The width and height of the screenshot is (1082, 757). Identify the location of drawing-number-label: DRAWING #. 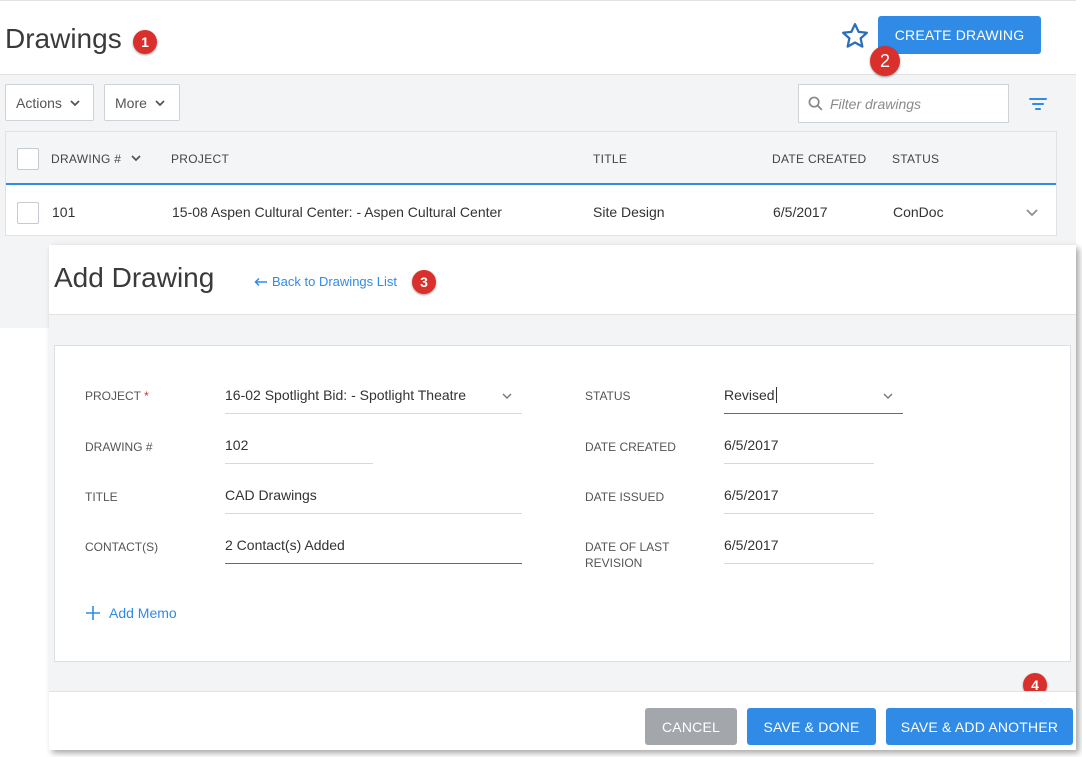
(119, 447).